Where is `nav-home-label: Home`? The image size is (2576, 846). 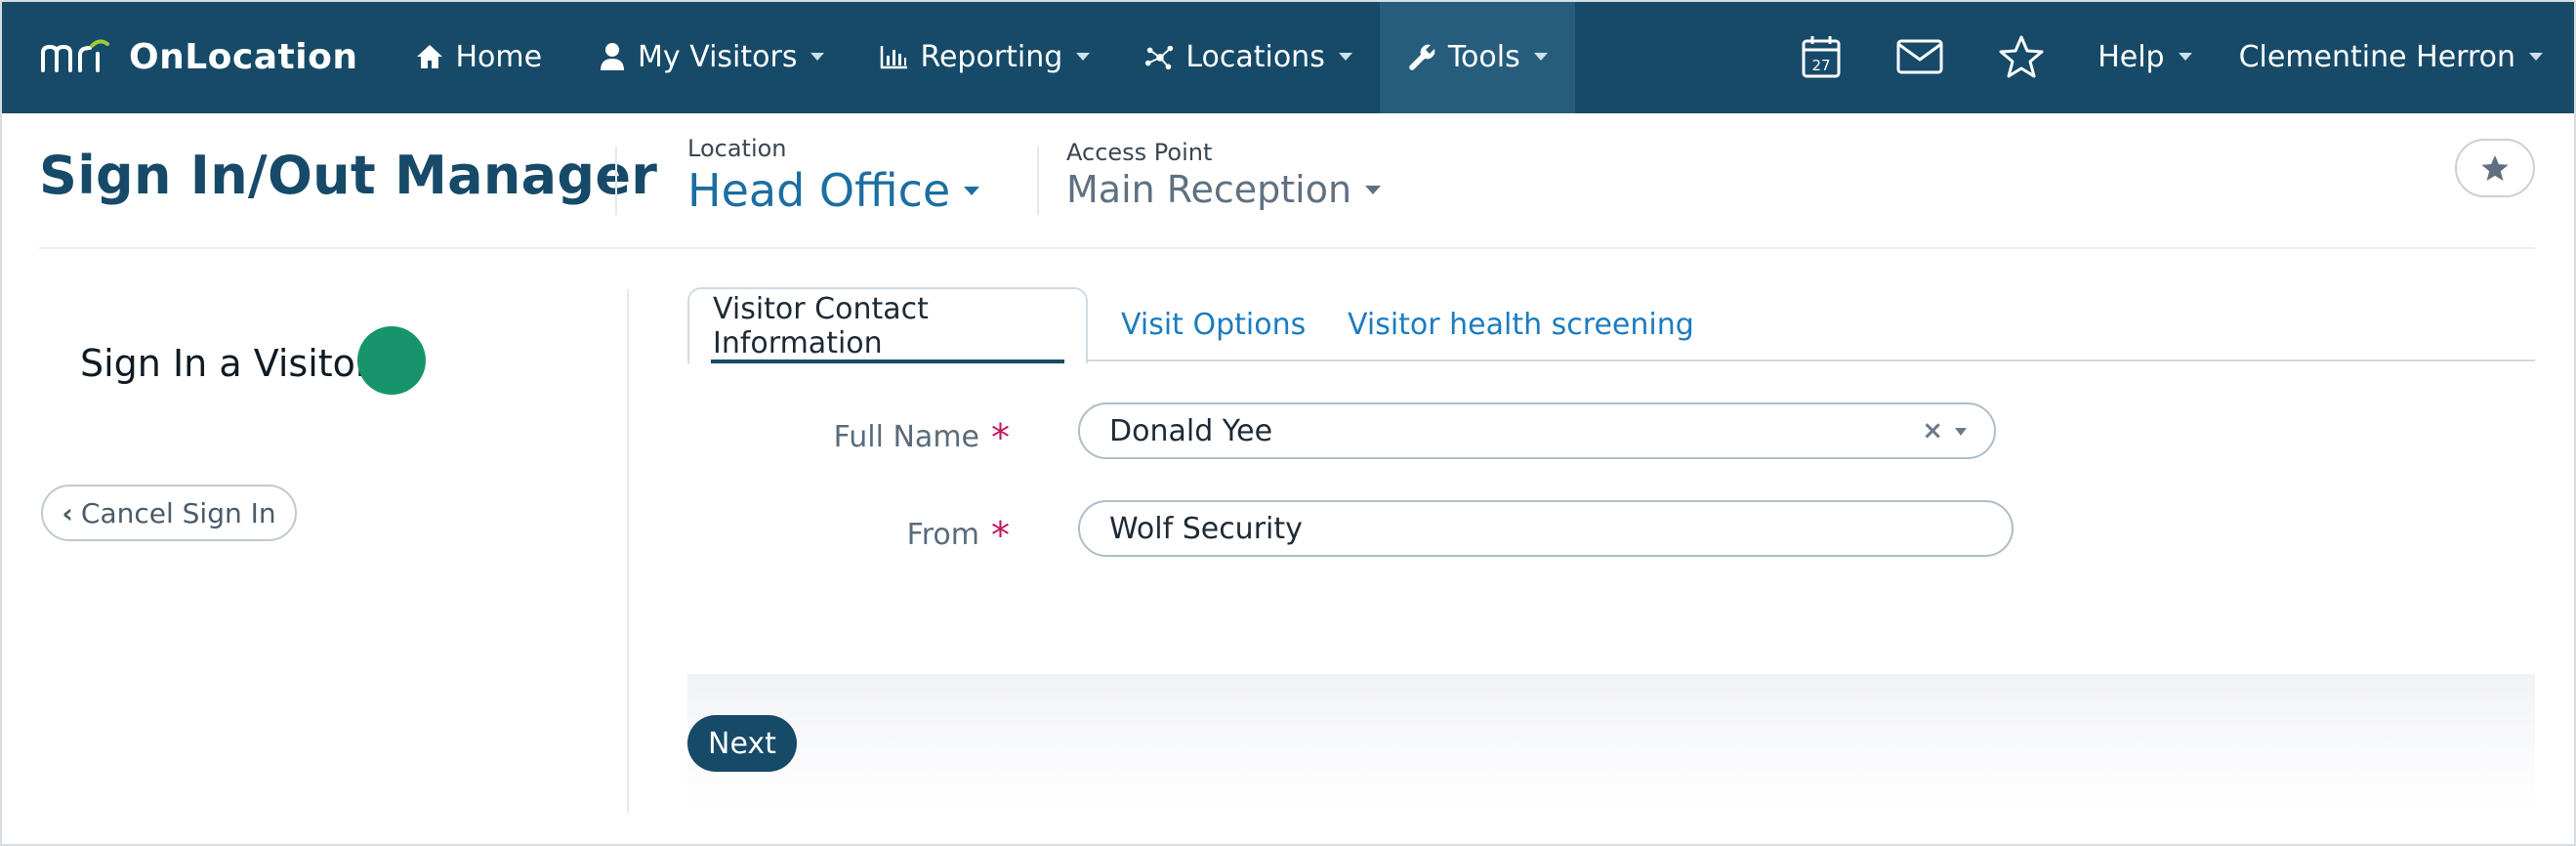
nav-home-label: Home is located at coordinates (499, 57).